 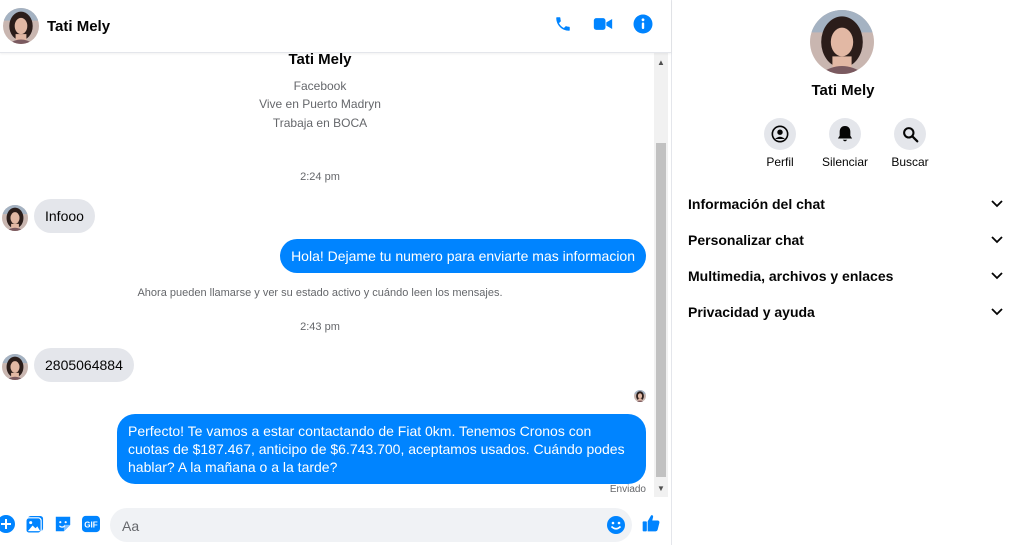 I want to click on profile-label: Perfil, so click(x=780, y=162).